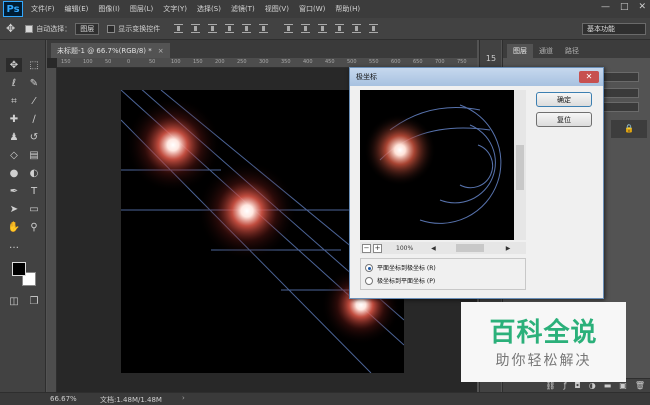  What do you see at coordinates (34, 101) in the screenshot?
I see `eyedropper-tool-icon: ⁄` at bounding box center [34, 101].